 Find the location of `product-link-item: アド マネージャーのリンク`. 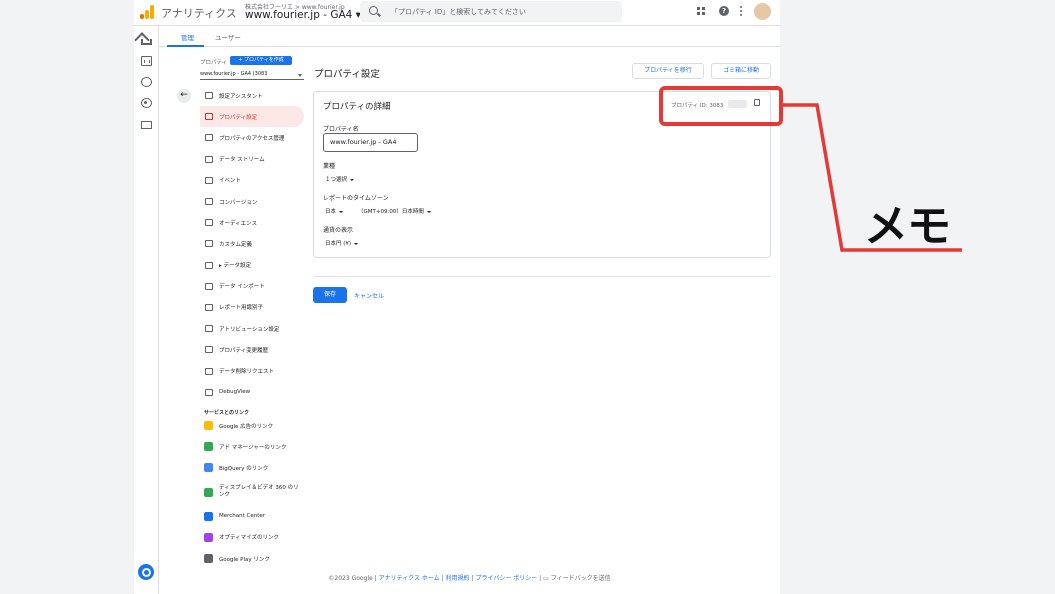

product-link-item: アド マネージャーのリンク is located at coordinates (252, 446).